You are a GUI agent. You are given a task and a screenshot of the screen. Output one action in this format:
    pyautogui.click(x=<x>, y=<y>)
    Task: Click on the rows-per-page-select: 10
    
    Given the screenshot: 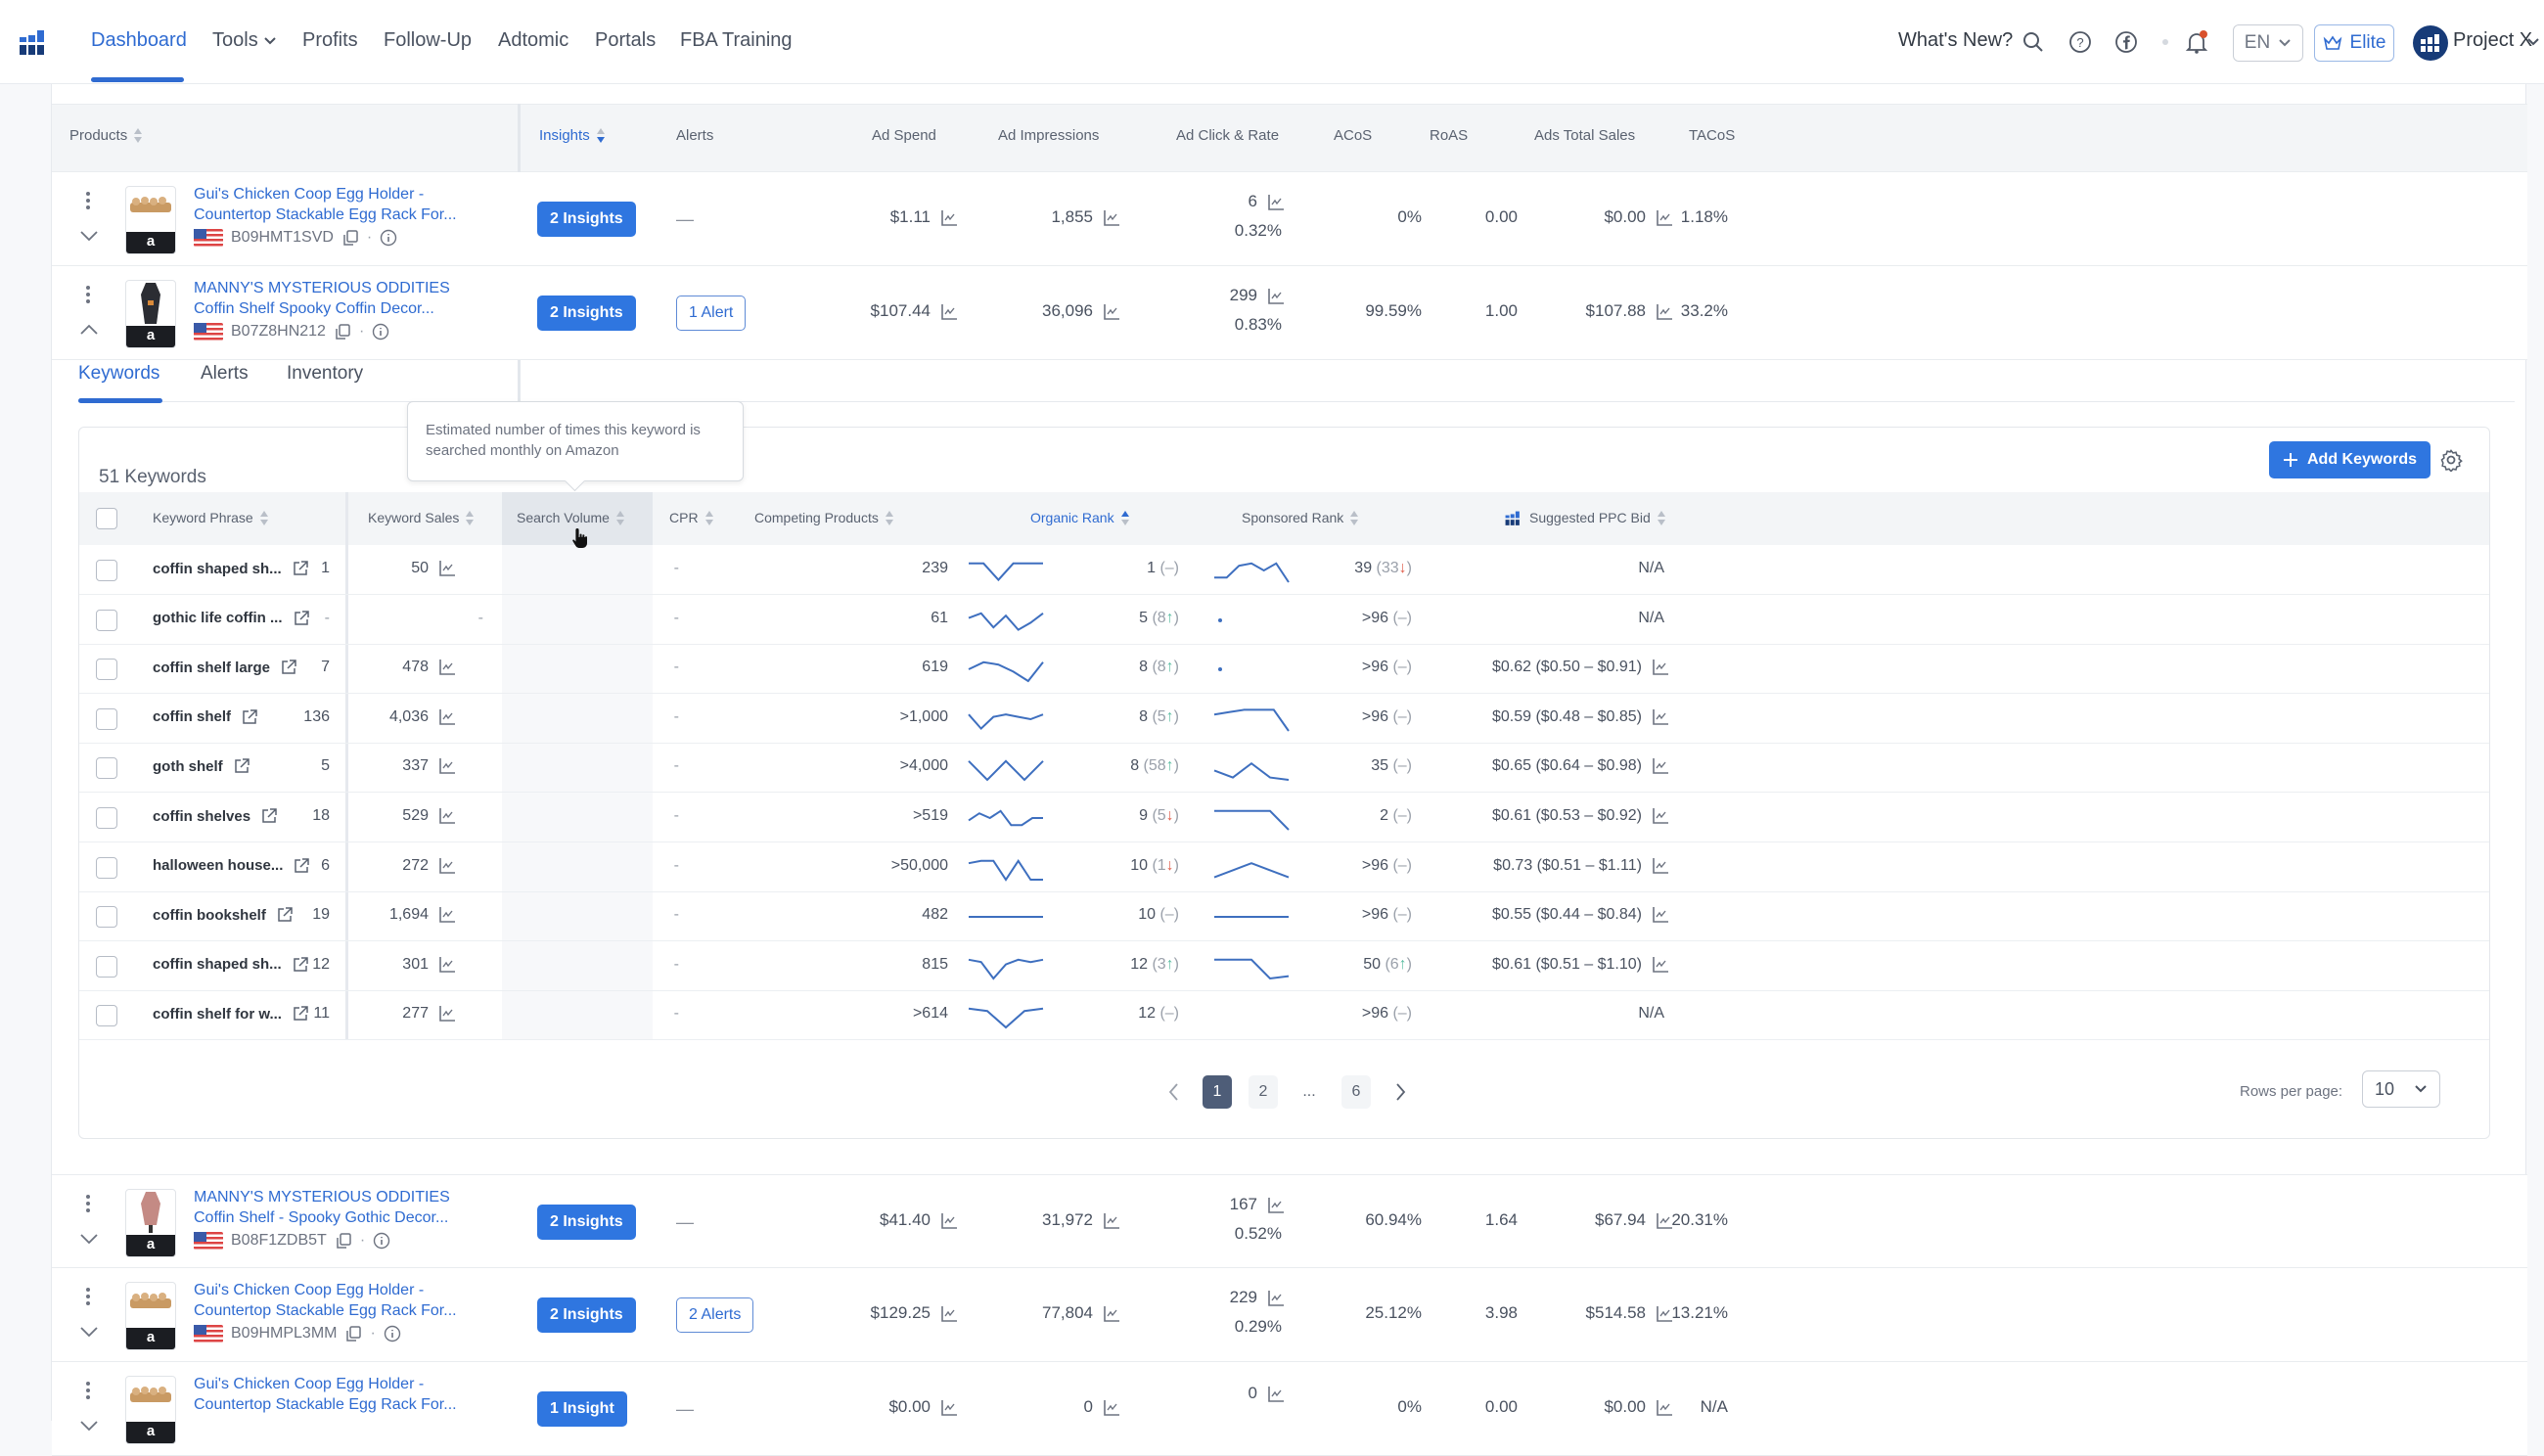 What is the action you would take?
    pyautogui.click(x=2401, y=1089)
    